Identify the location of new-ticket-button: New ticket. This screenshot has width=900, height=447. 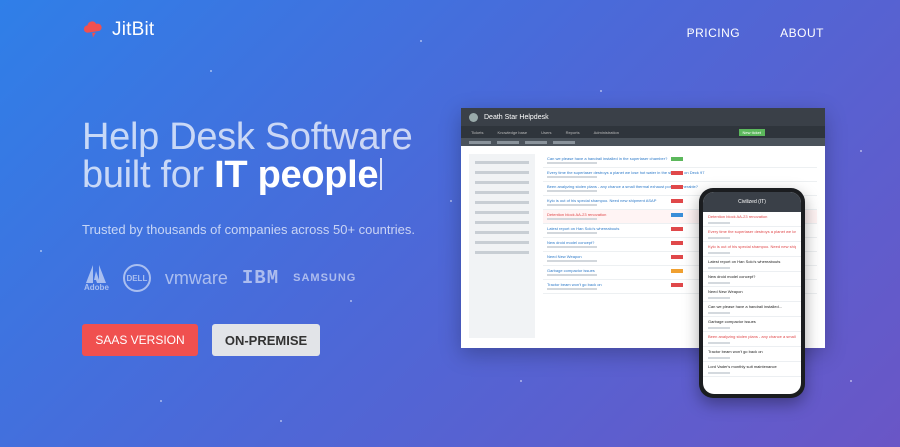
(751, 132).